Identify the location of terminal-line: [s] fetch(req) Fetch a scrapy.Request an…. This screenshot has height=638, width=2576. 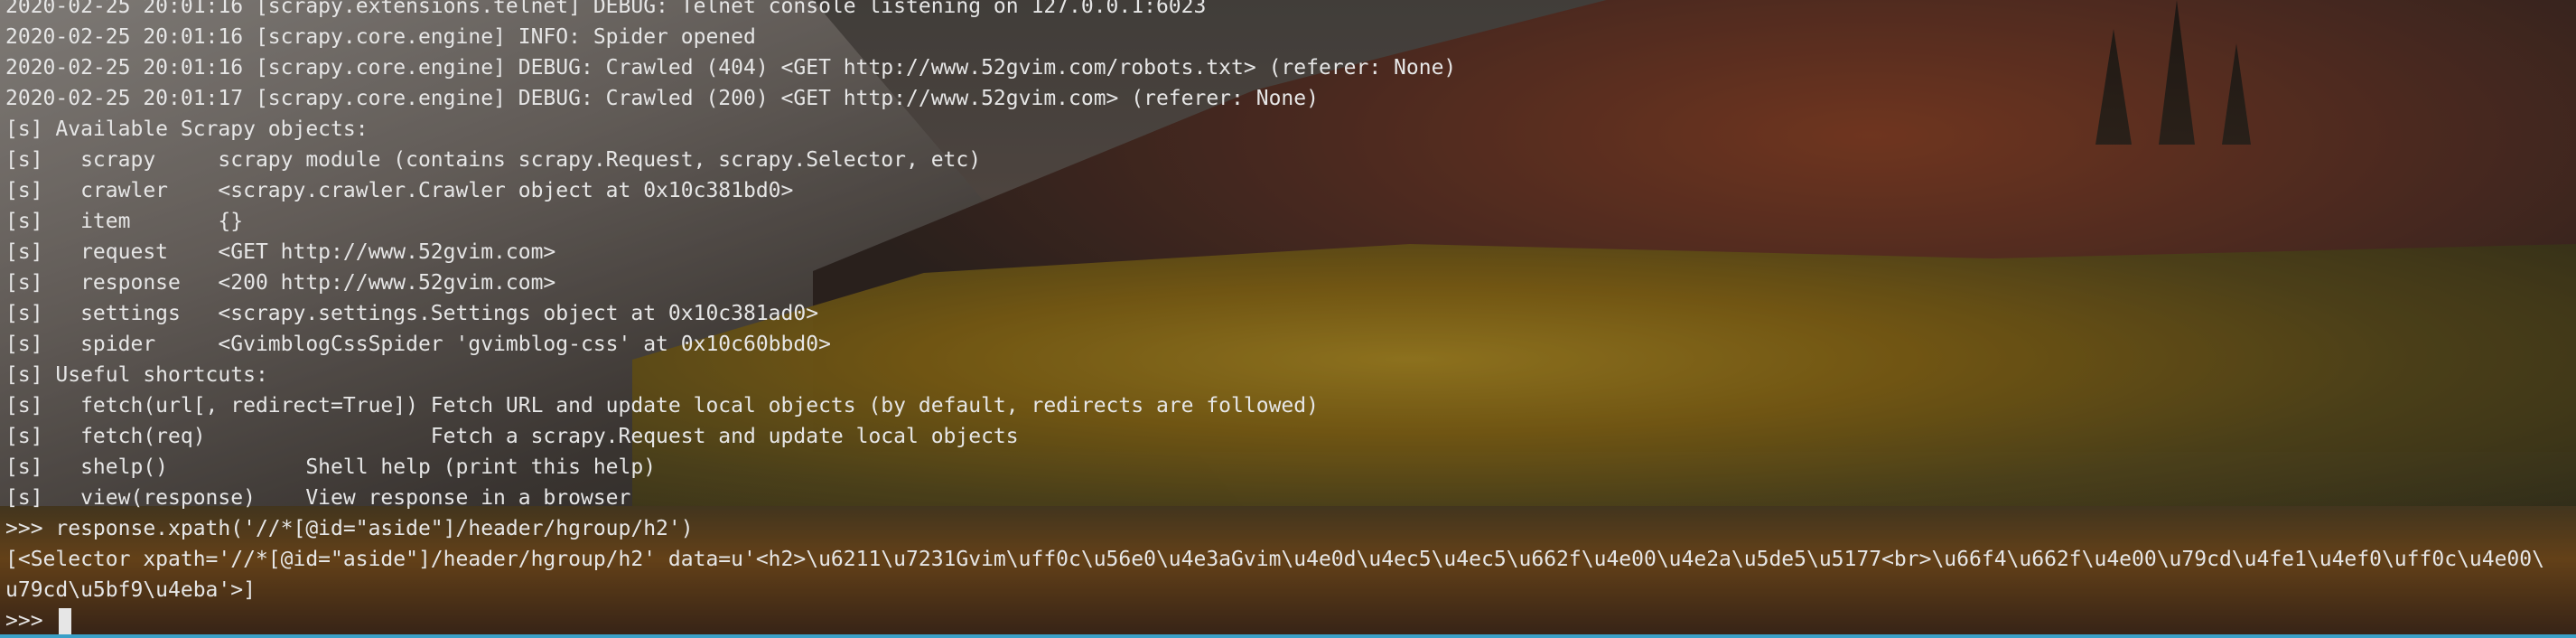
(512, 436).